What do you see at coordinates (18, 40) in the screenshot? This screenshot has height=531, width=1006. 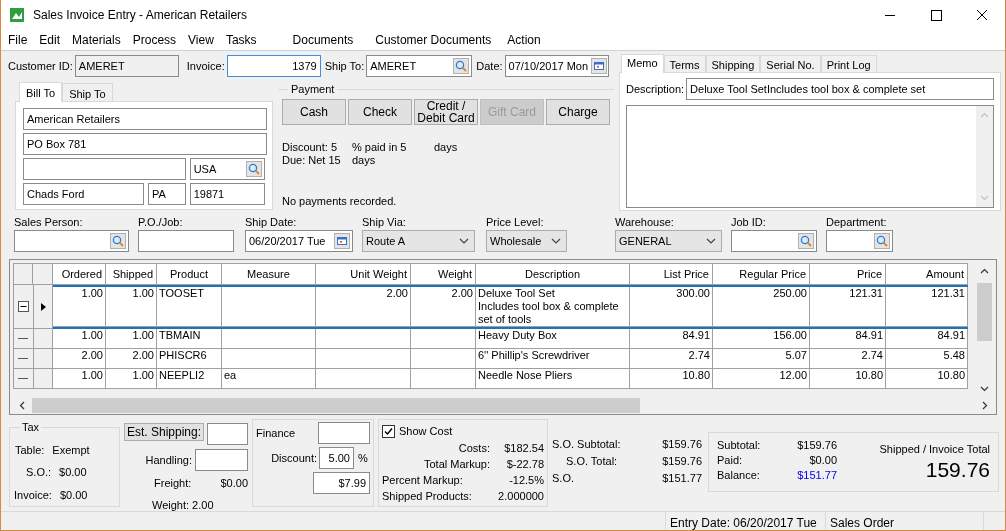 I see `menu-item: File` at bounding box center [18, 40].